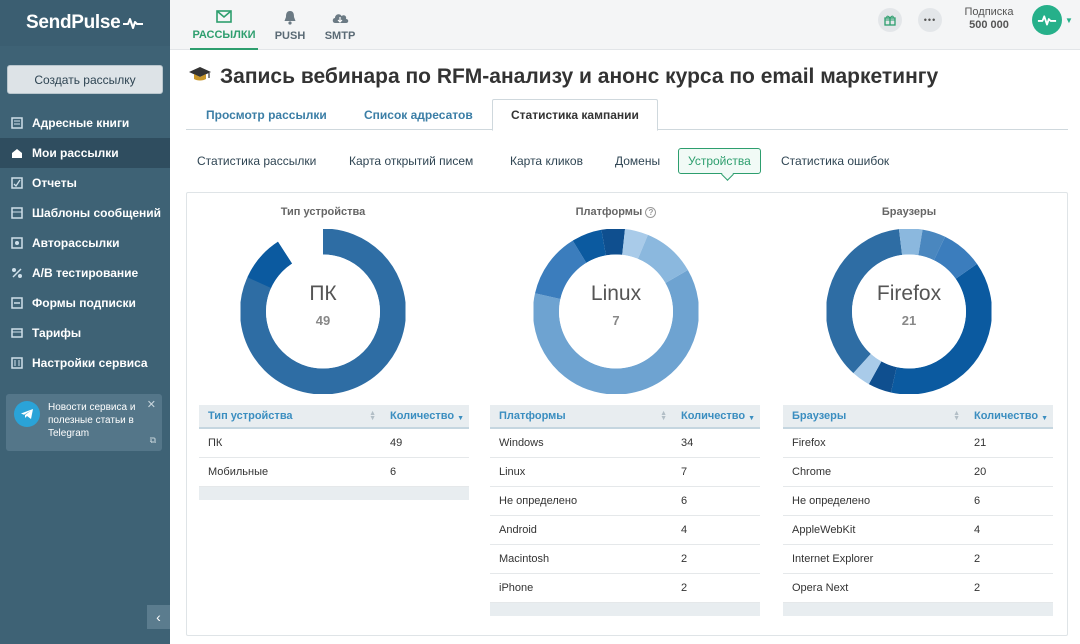 This screenshot has height=644, width=1080. Describe the element at coordinates (256, 161) in the screenshot. I see `subtab-send-stats: Статистика рассылки` at that location.